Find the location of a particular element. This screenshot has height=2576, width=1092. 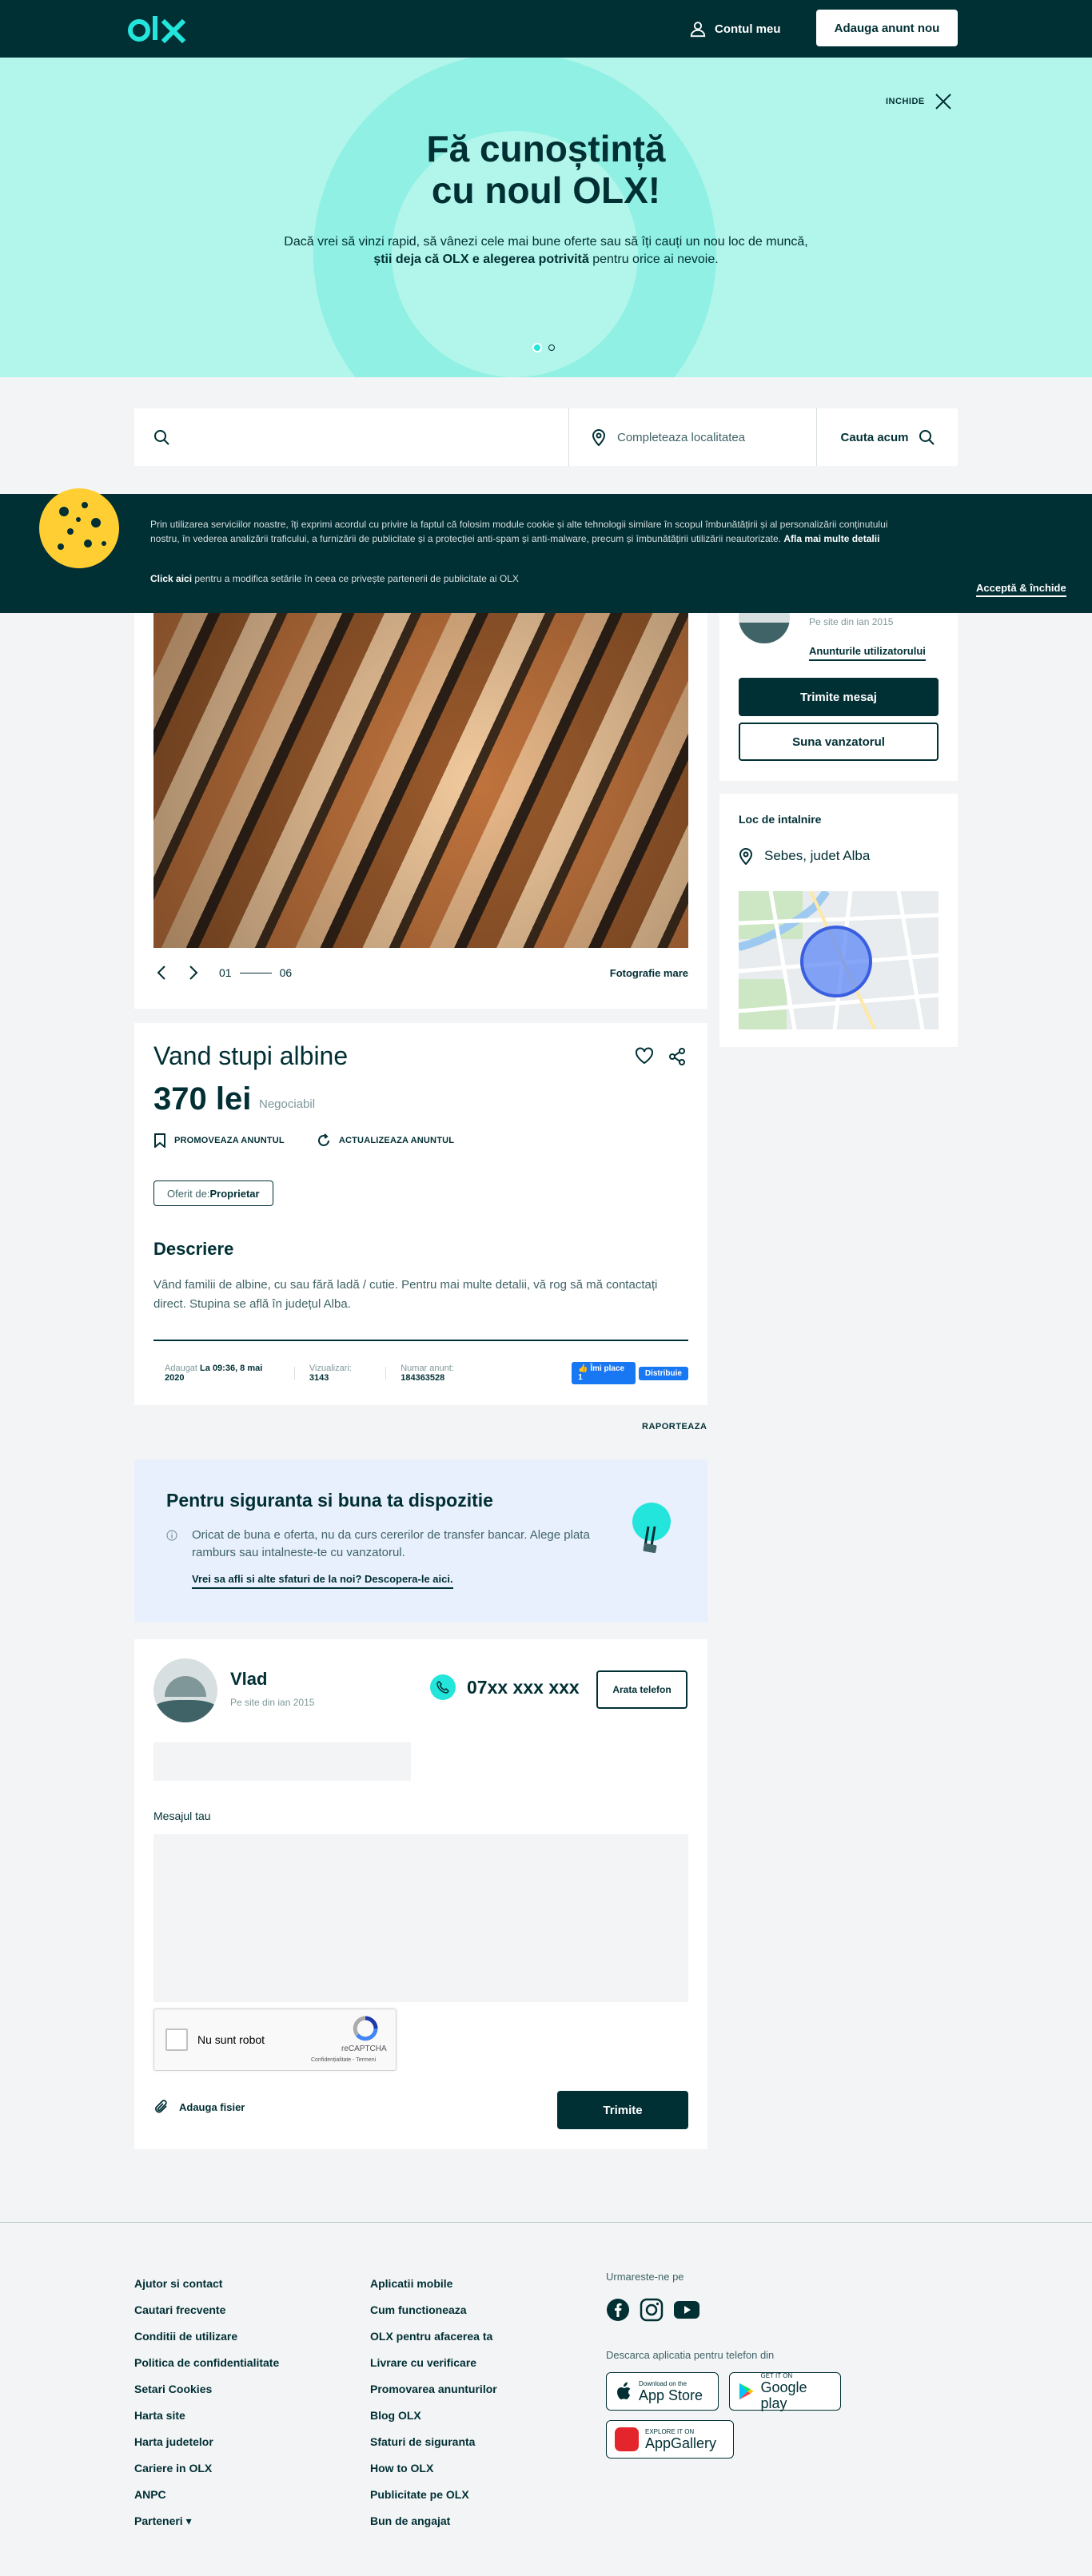

meeting-place-card: Loc de intalnire Sebes, judet Alba is located at coordinates (838, 920).